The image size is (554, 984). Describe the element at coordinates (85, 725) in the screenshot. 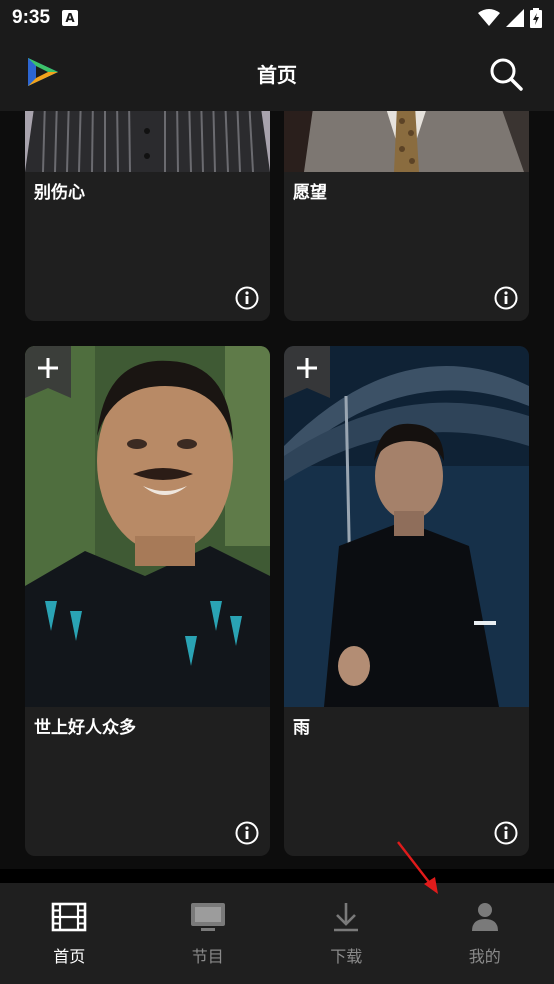

I see `video-title: 世上好人众多` at that location.